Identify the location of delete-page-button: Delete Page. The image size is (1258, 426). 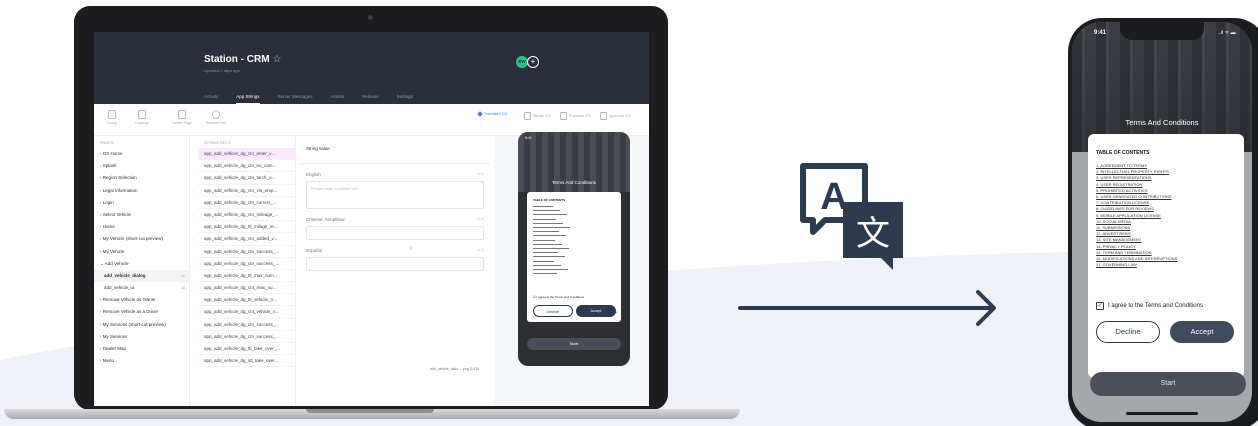
(182, 117).